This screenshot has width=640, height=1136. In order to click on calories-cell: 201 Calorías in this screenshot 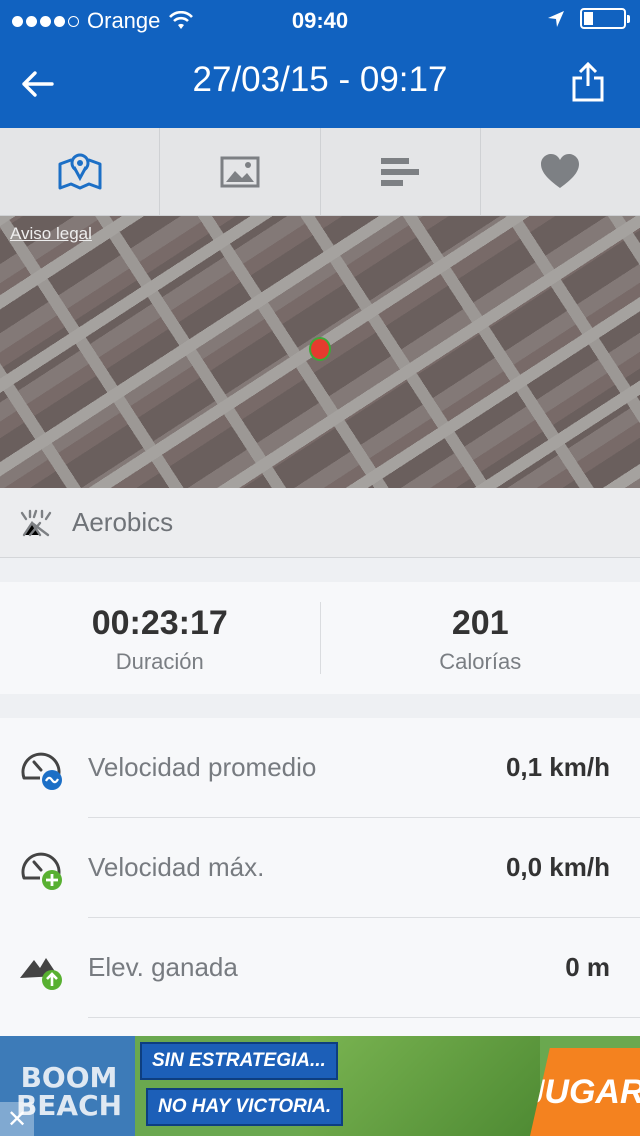, I will do `click(480, 638)`.